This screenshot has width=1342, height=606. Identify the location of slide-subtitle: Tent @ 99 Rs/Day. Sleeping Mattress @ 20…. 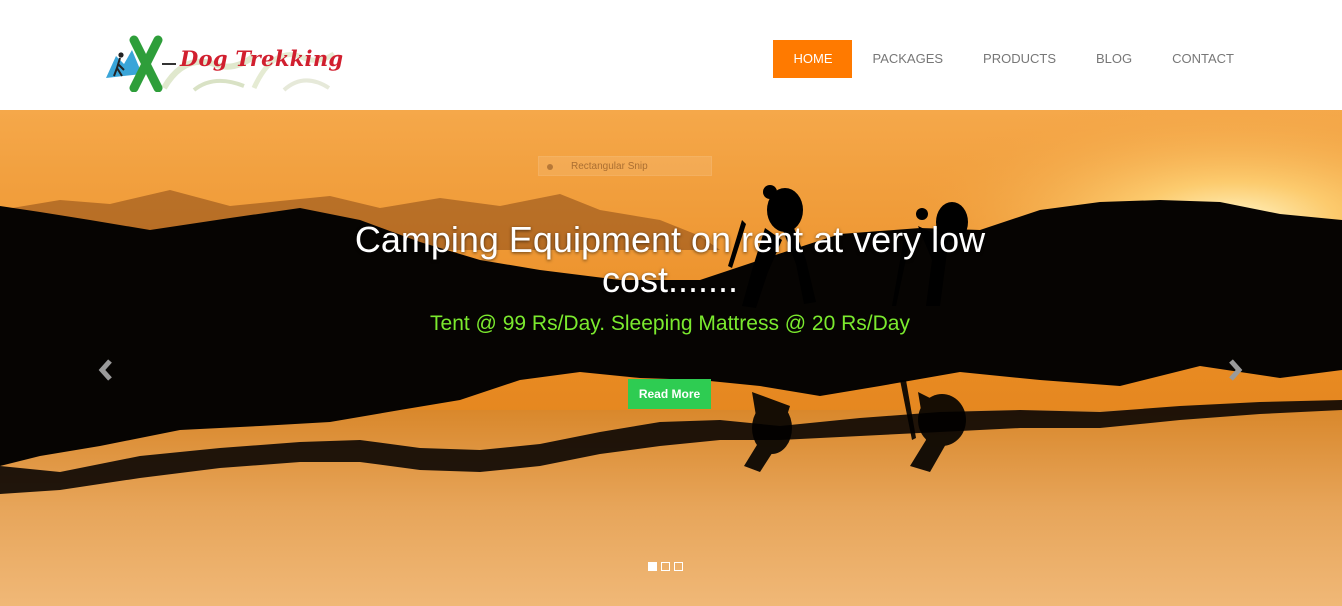
(670, 323).